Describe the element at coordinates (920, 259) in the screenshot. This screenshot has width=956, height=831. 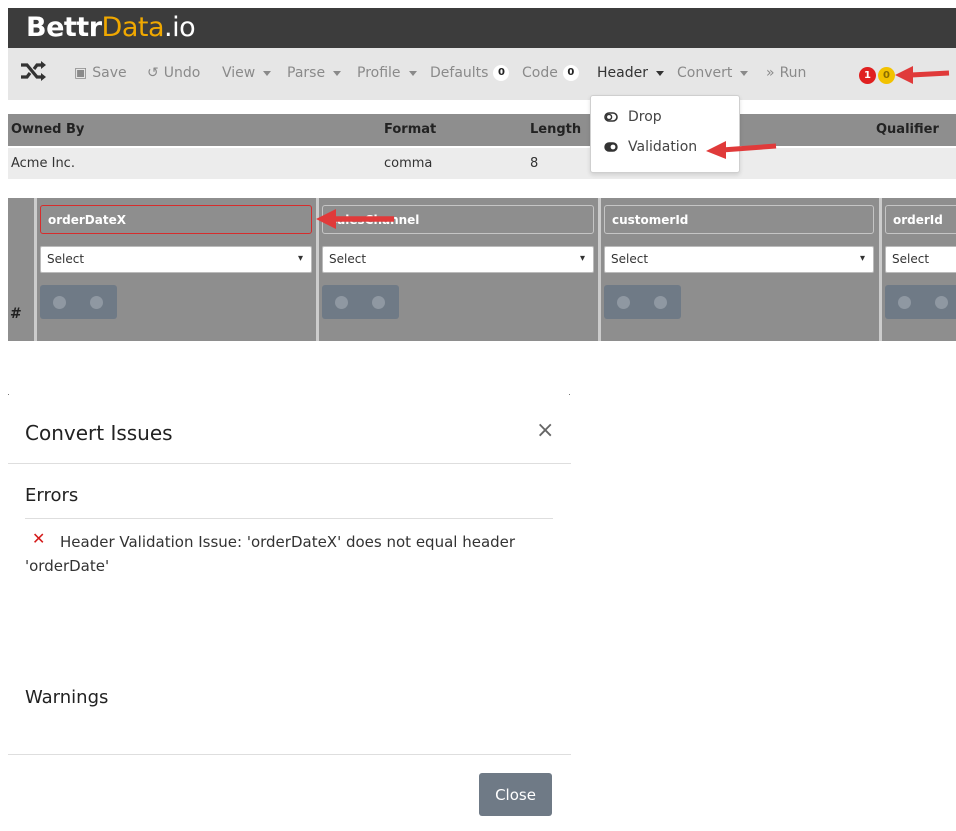
I see `type-select: Select` at that location.